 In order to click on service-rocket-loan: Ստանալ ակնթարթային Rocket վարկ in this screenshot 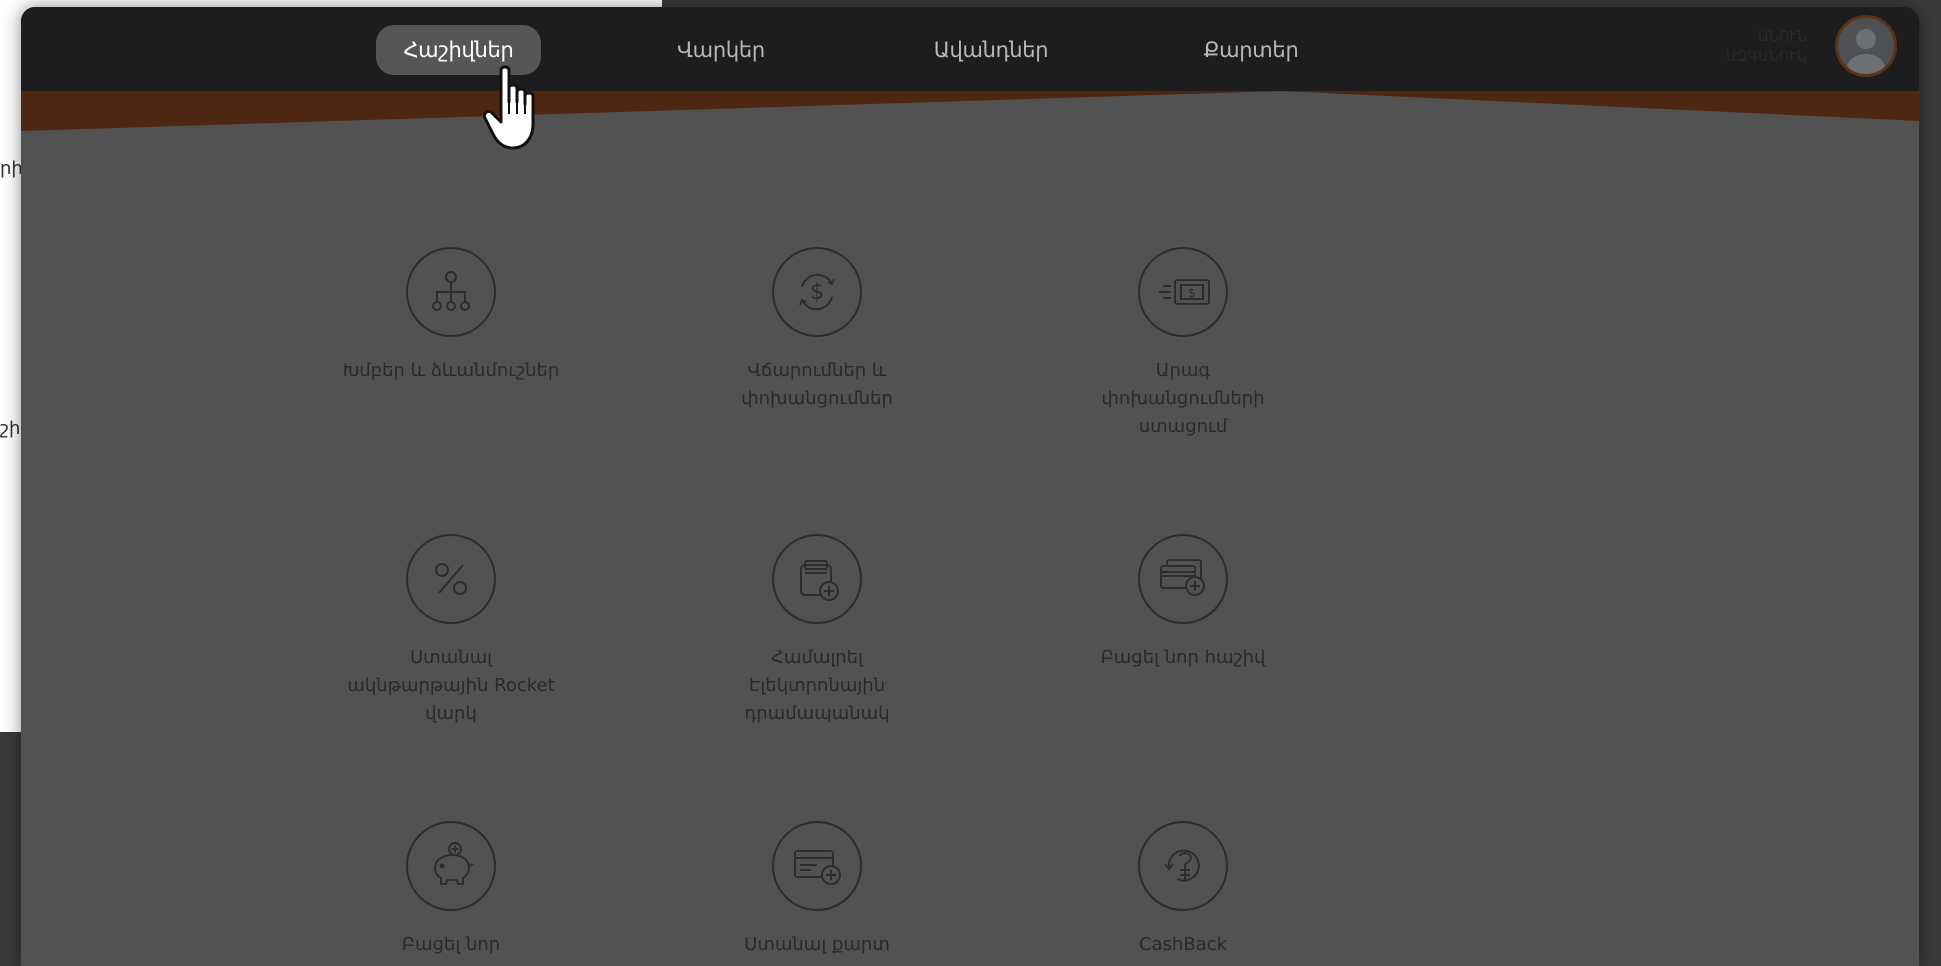, I will do `click(451, 631)`.